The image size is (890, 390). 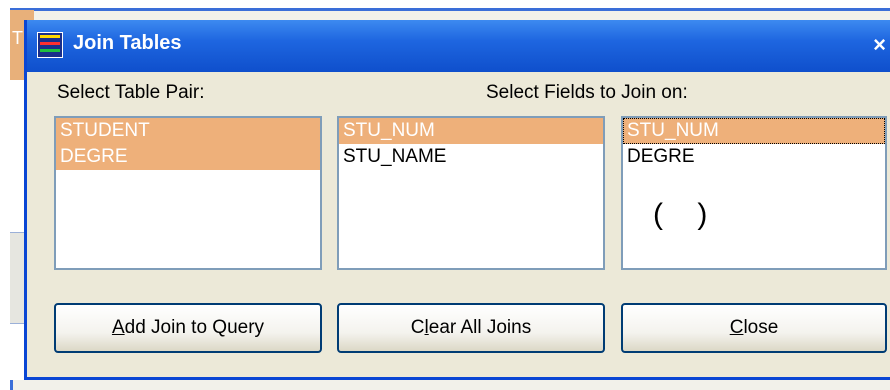 I want to click on background-window-title: T, so click(x=17, y=38).